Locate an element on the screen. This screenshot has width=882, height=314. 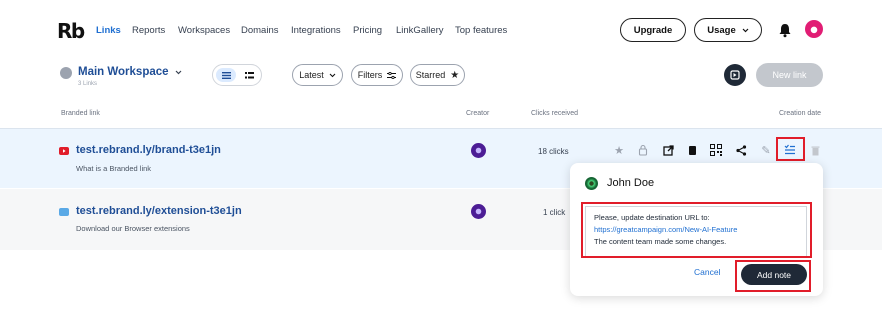
link-description: What is a Branded link is located at coordinates (114, 168).